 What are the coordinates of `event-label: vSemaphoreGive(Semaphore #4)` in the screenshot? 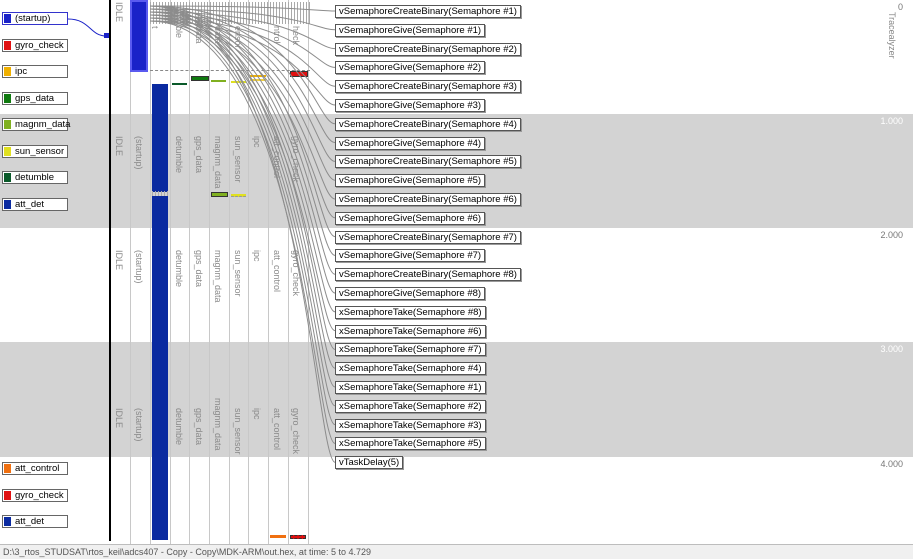 It's located at (410, 143).